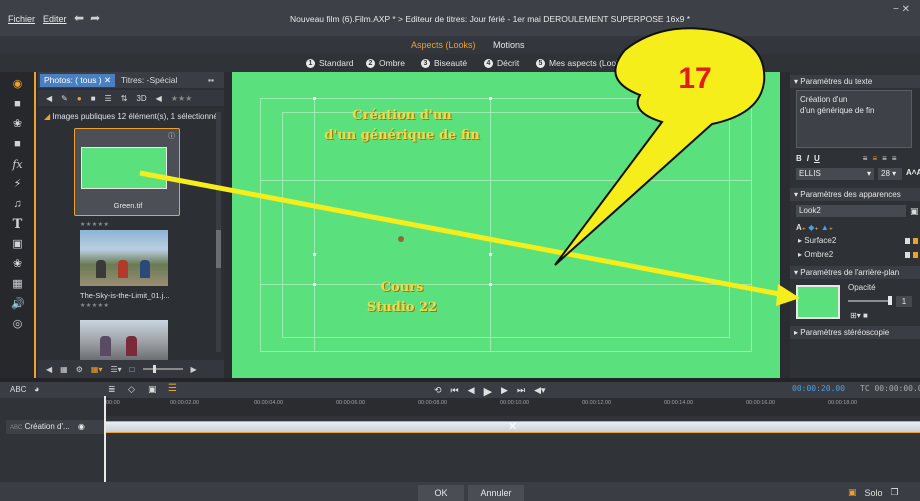 The height and width of the screenshot is (501, 920). Describe the element at coordinates (854, 119) in the screenshot. I see `text-content-field: Création d'un d'un générique de fin` at that location.